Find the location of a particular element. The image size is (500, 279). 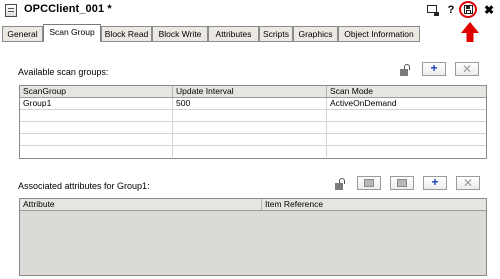

save-button is located at coordinates (469, 10).